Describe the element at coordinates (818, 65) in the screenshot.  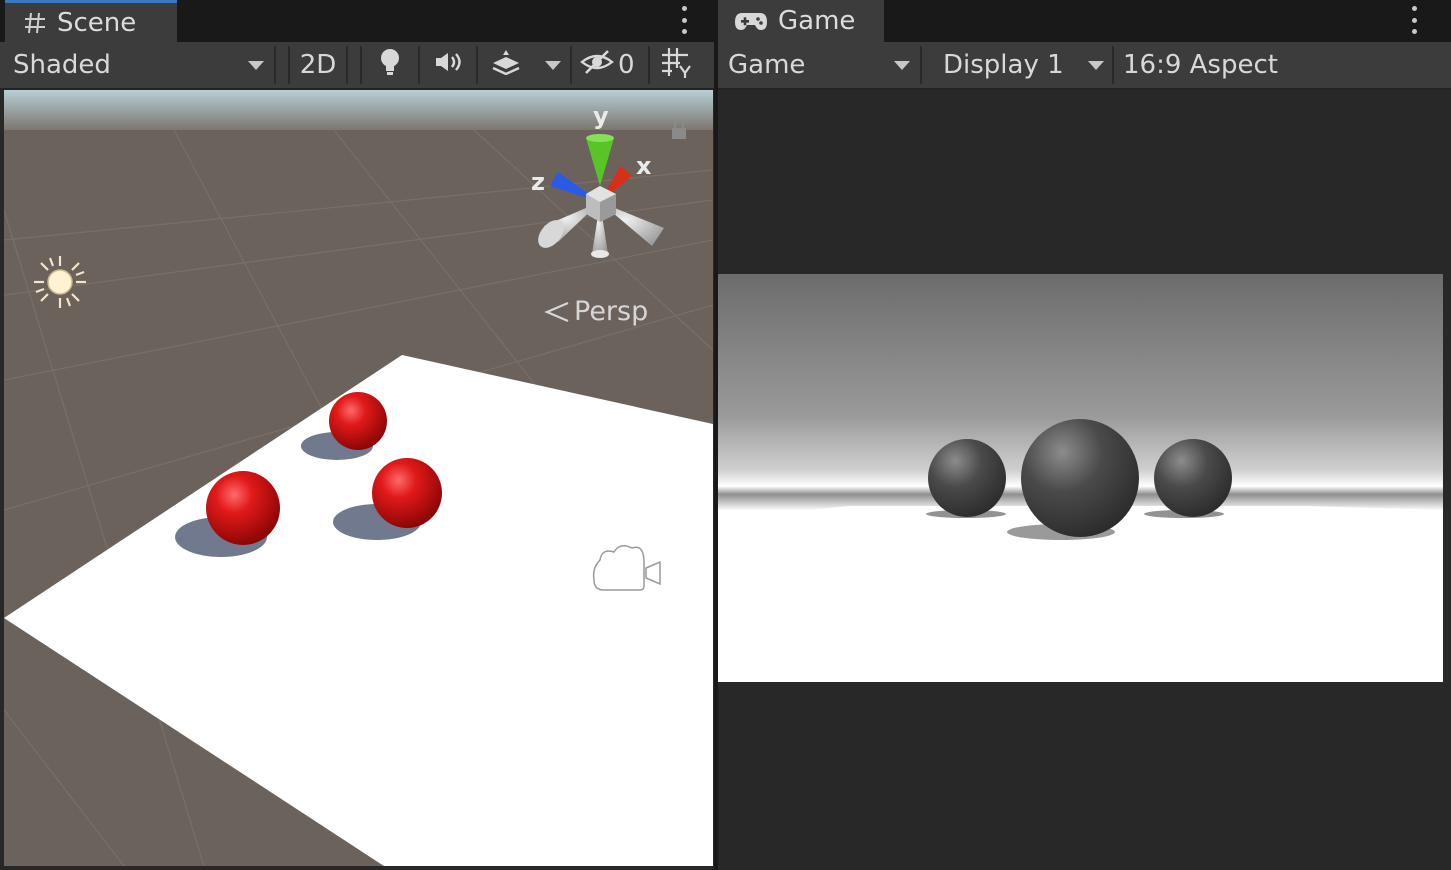
I see `view-mode-dropdown: Game` at that location.